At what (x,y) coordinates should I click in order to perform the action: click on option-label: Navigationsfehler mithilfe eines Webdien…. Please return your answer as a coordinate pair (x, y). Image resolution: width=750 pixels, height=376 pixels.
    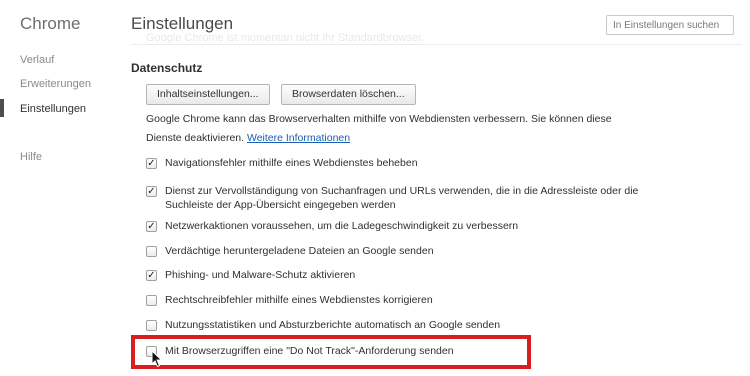
    Looking at the image, I should click on (291, 163).